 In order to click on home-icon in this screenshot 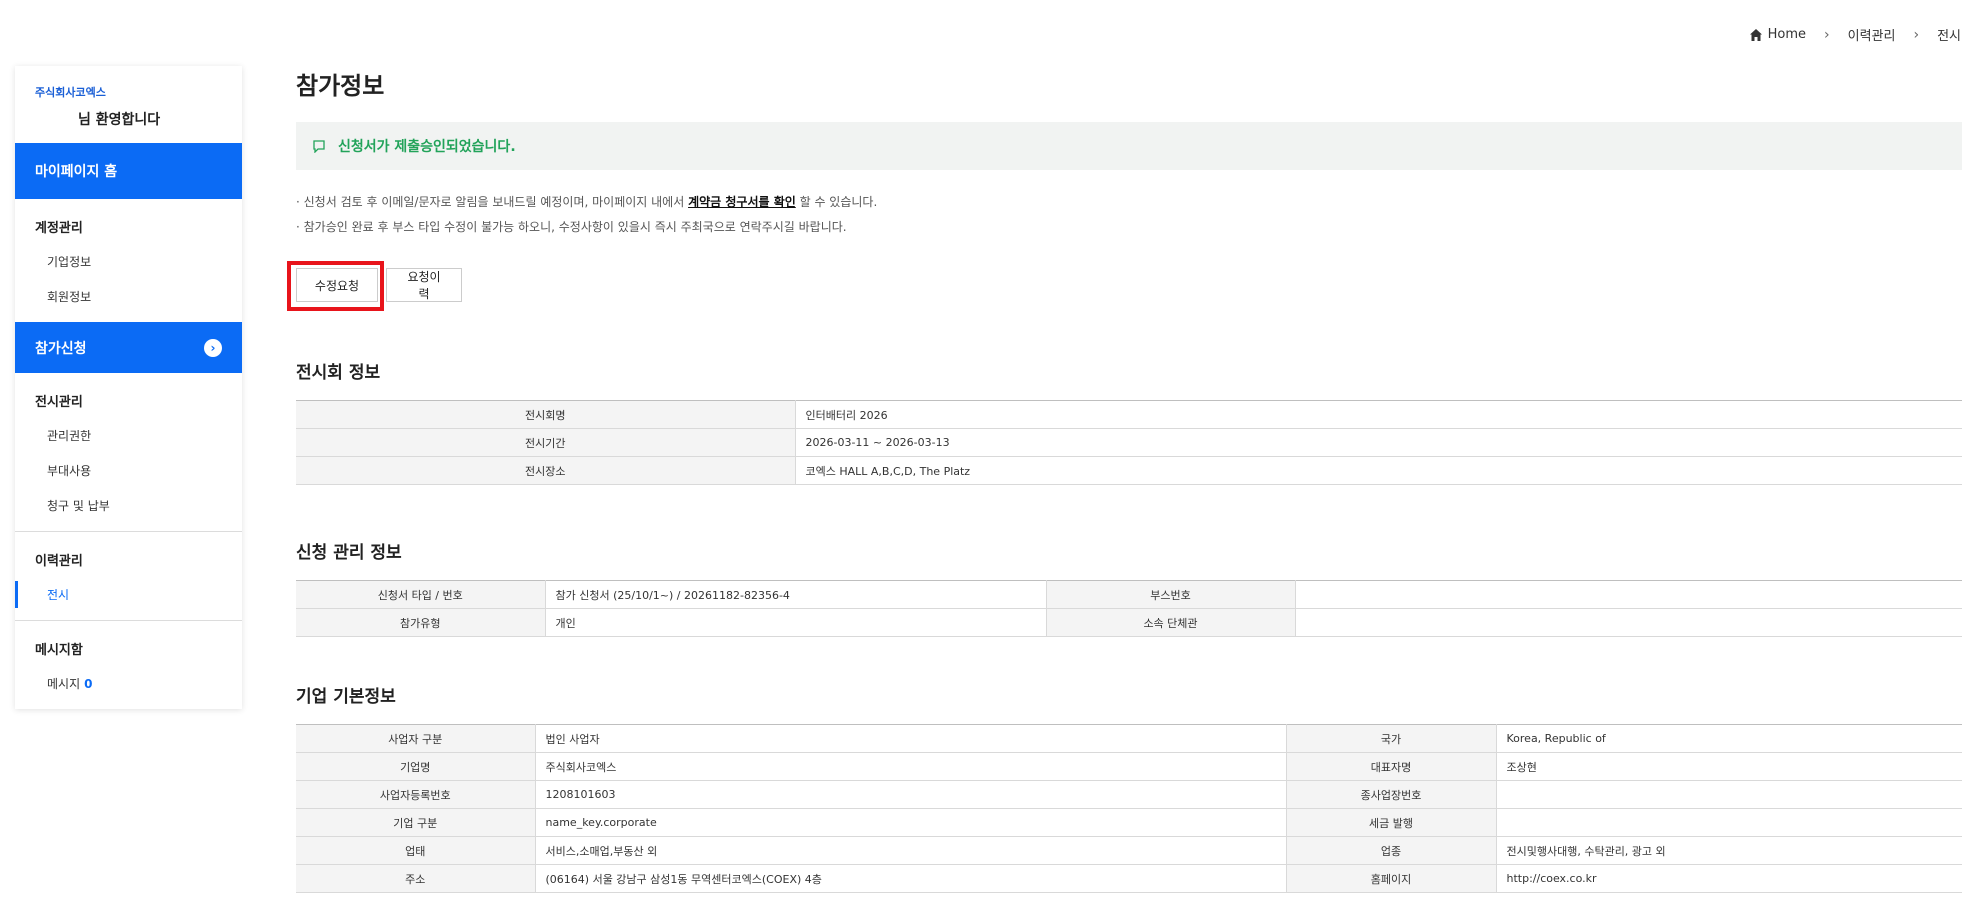, I will do `click(1755, 34)`.